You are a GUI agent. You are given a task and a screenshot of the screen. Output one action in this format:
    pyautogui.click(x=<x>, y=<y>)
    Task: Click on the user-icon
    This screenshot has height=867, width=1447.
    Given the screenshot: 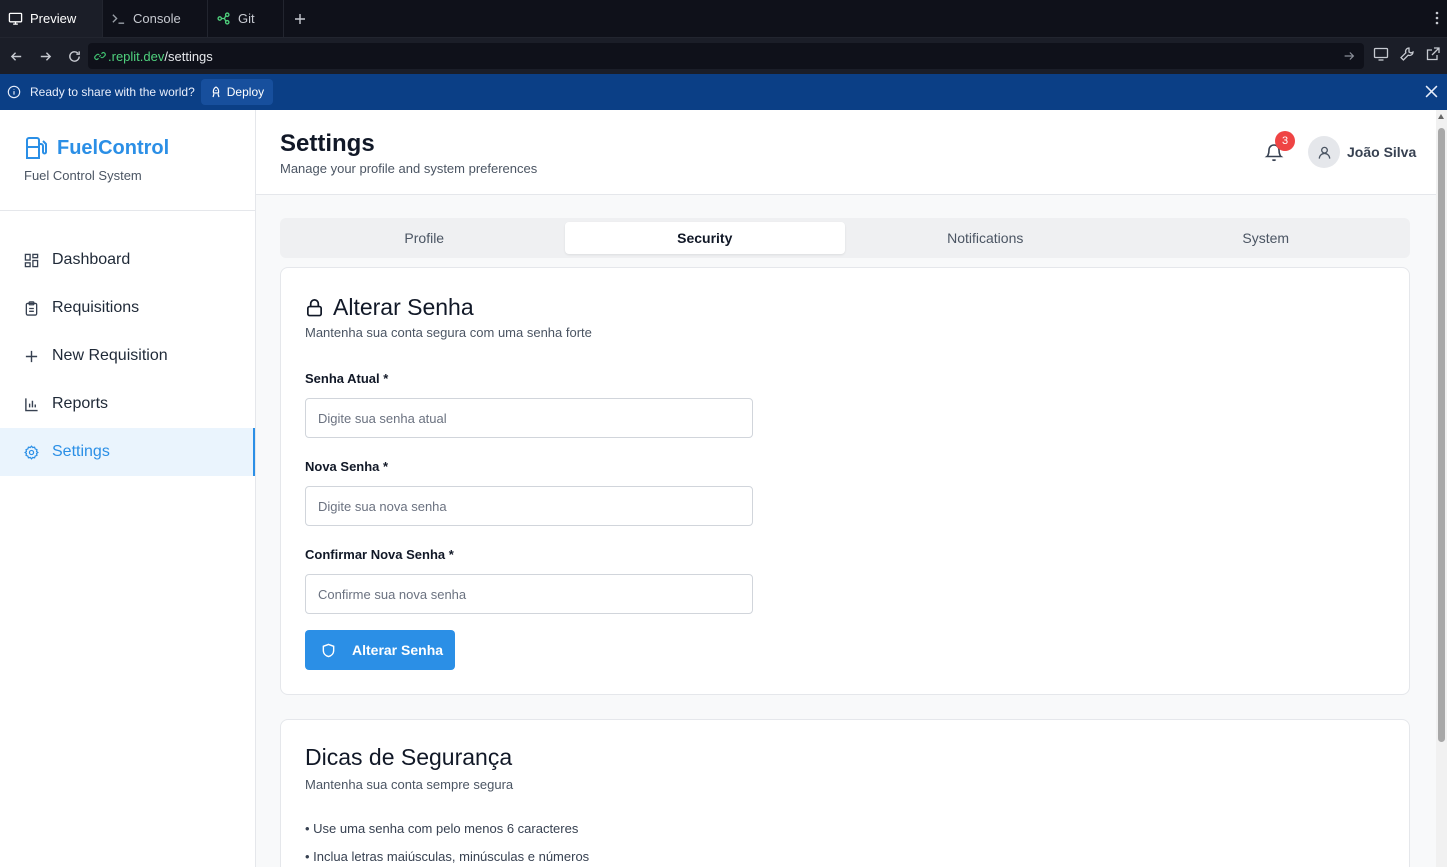 What is the action you would take?
    pyautogui.click(x=1324, y=152)
    